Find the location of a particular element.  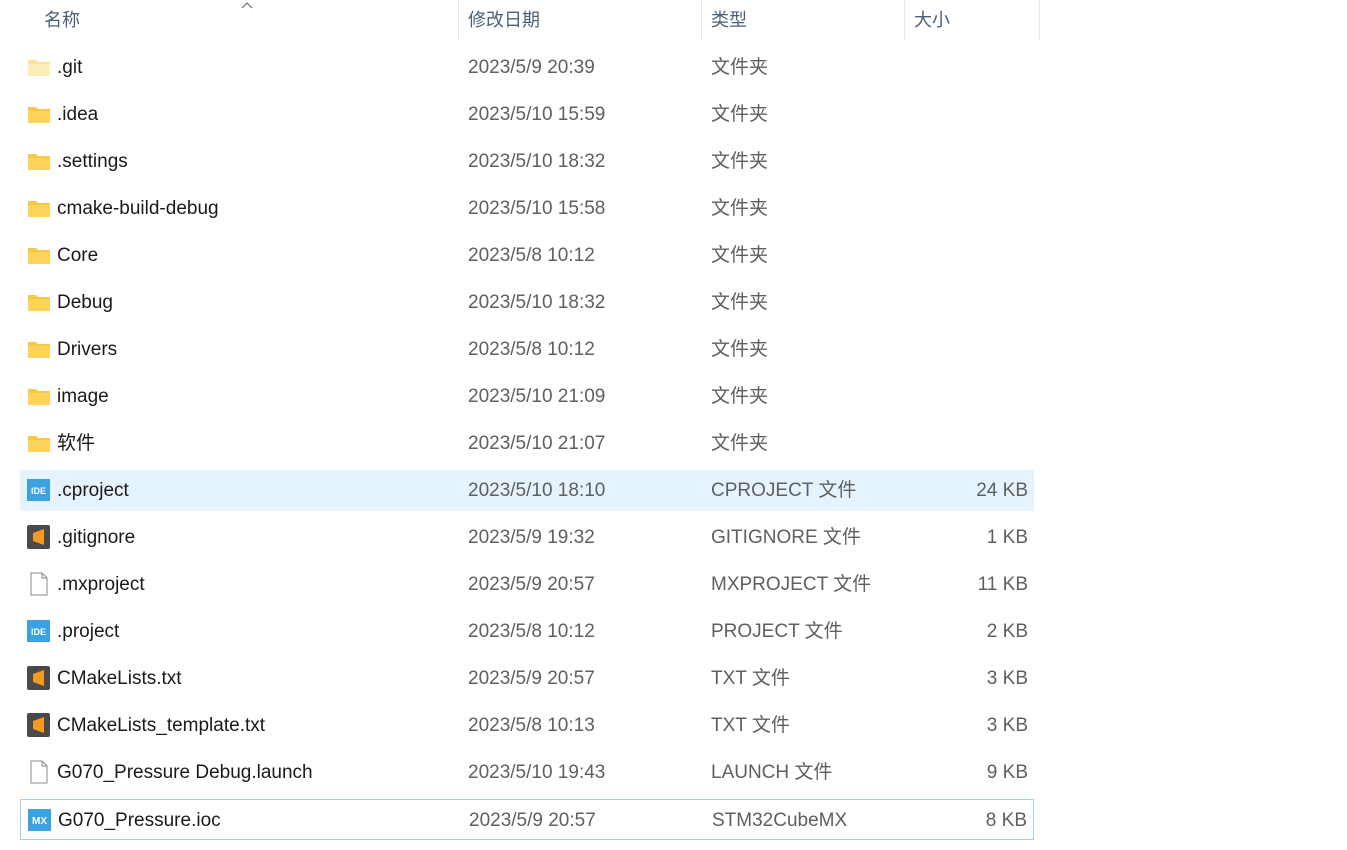

file-type: MXPROJECT 文件 is located at coordinates (791, 584).